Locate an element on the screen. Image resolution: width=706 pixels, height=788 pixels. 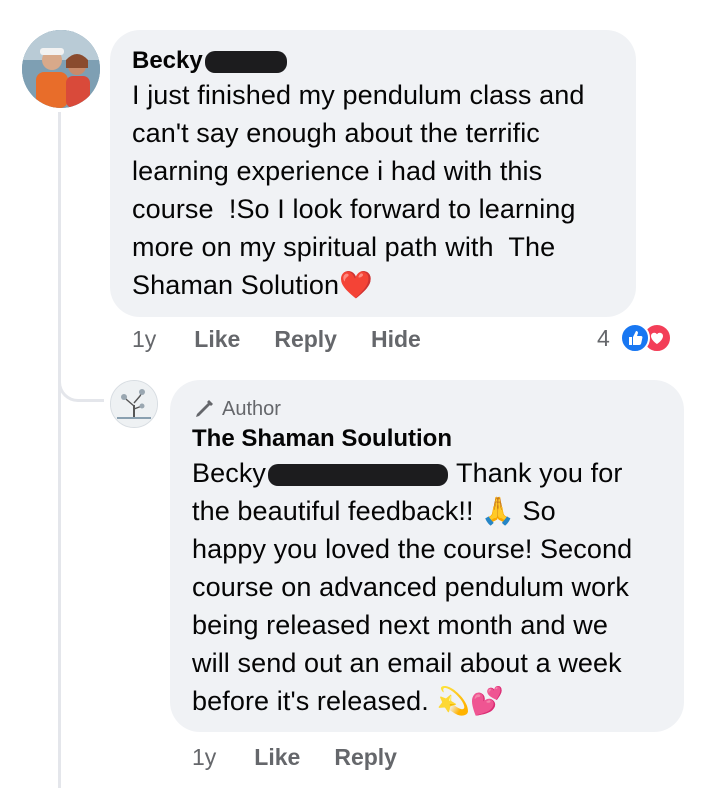
tree-logo-icon is located at coordinates (134, 404).